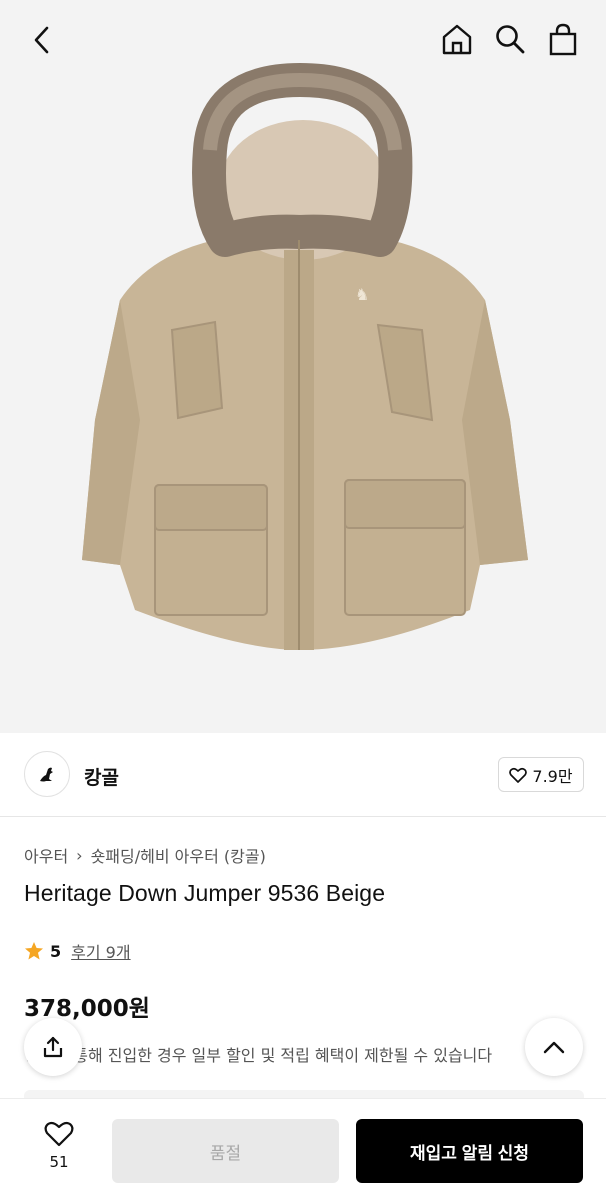 This screenshot has width=606, height=1200. I want to click on back-button, so click(42, 40).